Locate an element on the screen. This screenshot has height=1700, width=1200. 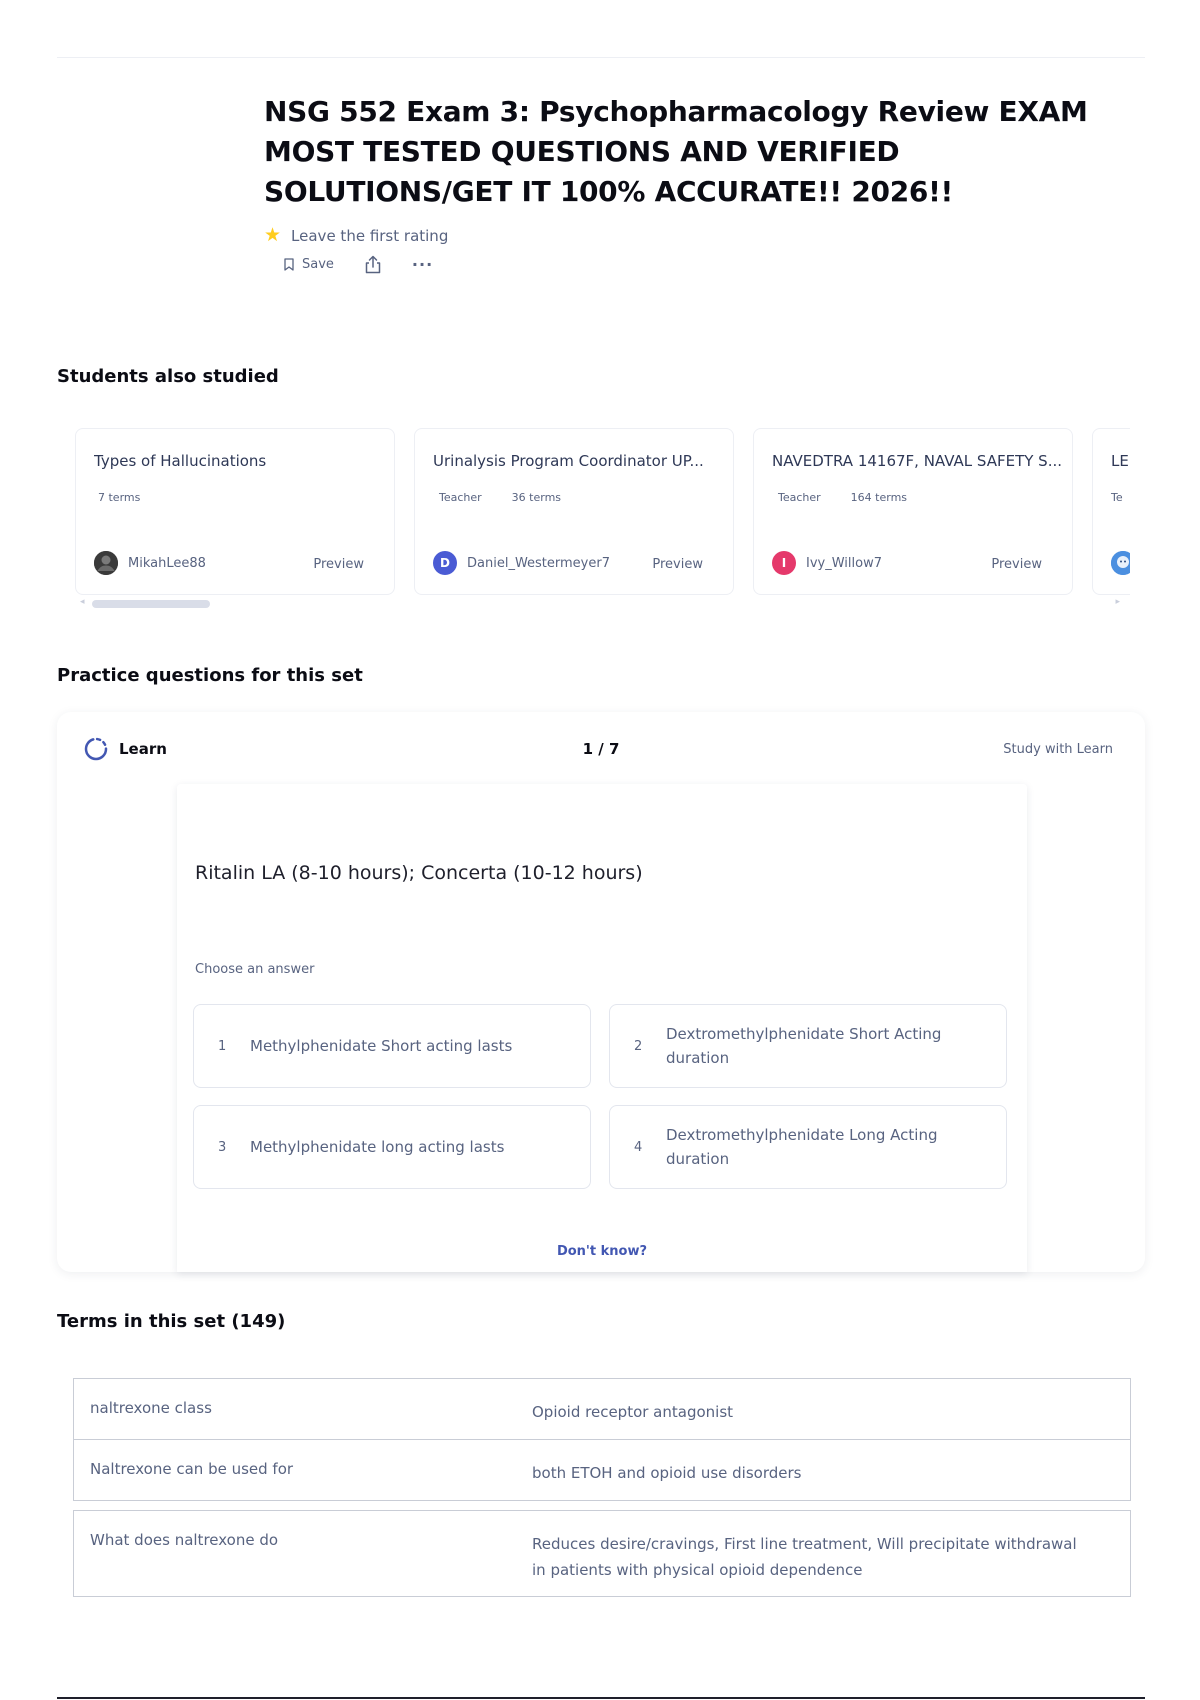
study-set-card: LE Te is located at coordinates (1111, 511).